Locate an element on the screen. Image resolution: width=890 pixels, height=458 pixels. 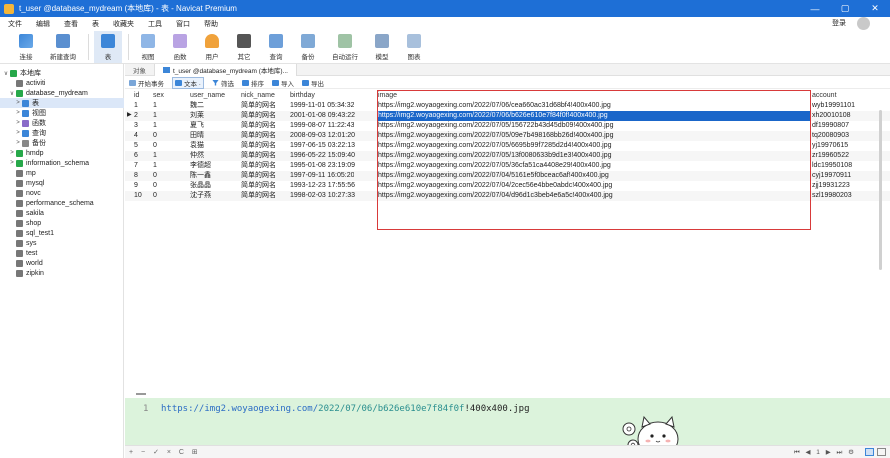
menu-table: 表 is located at coordinates (95, 24).